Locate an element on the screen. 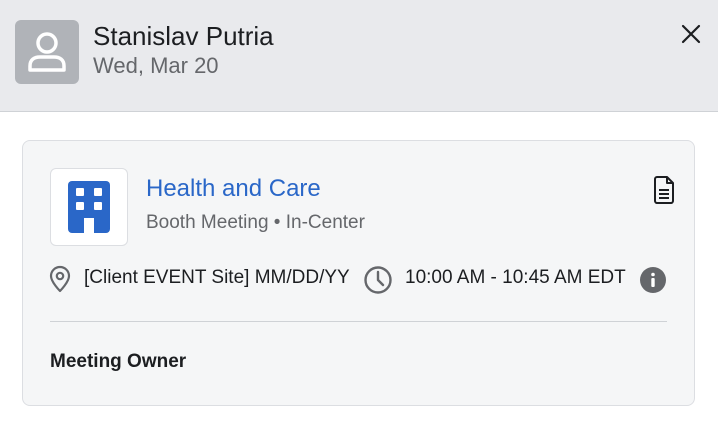 This screenshot has height=428, width=718. meeting-subtitle: Booth Meeting • In-Center is located at coordinates (255, 222).